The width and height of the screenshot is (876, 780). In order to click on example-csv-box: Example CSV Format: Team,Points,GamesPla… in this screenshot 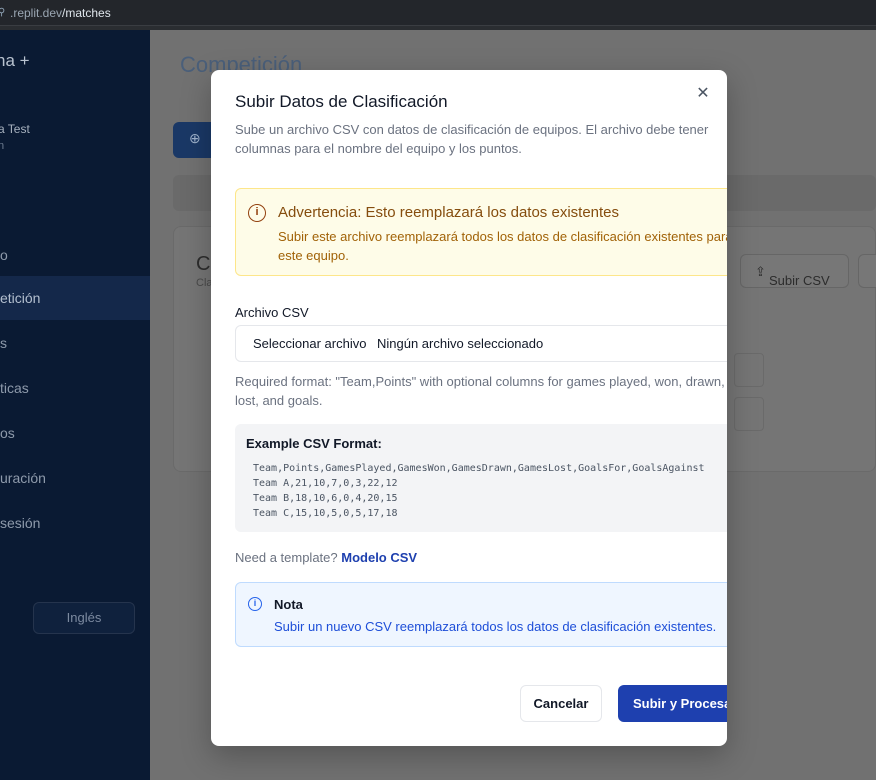, I will do `click(481, 478)`.